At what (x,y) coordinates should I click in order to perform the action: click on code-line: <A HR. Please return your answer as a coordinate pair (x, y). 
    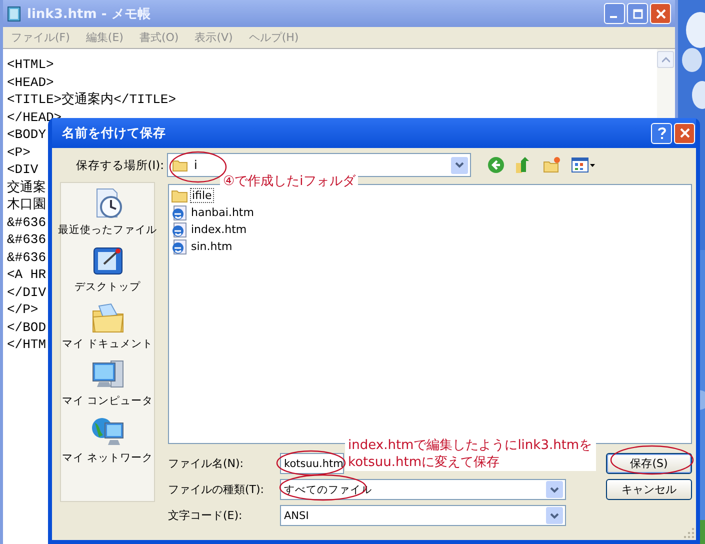
    Looking at the image, I should click on (26, 275).